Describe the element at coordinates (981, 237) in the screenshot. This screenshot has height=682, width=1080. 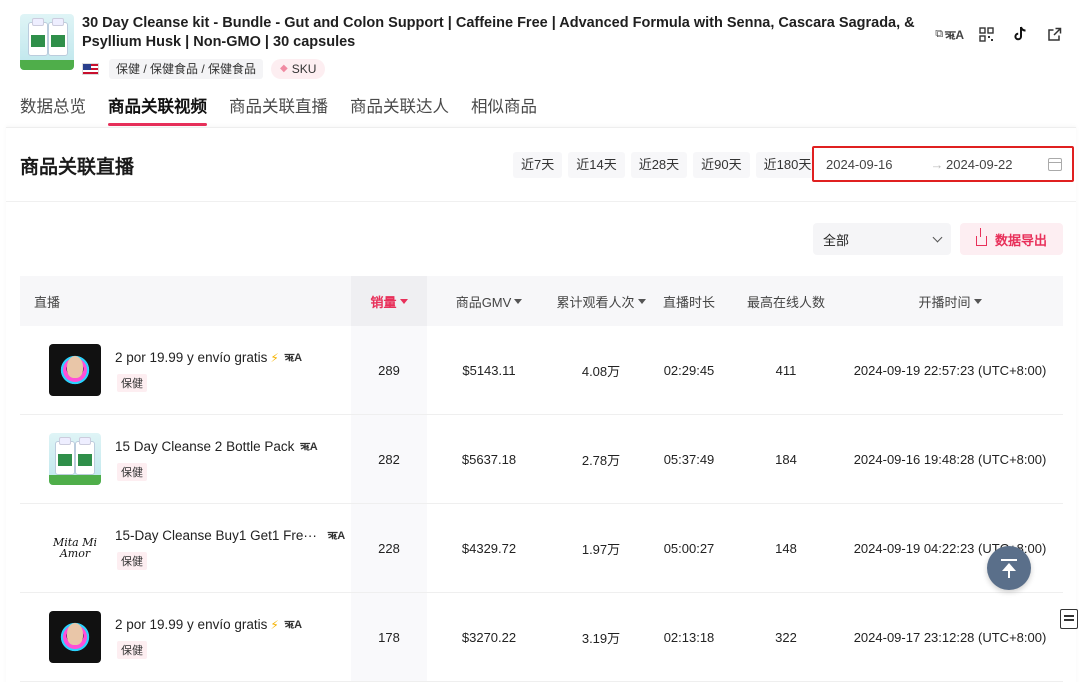
I see `export-icon` at that location.